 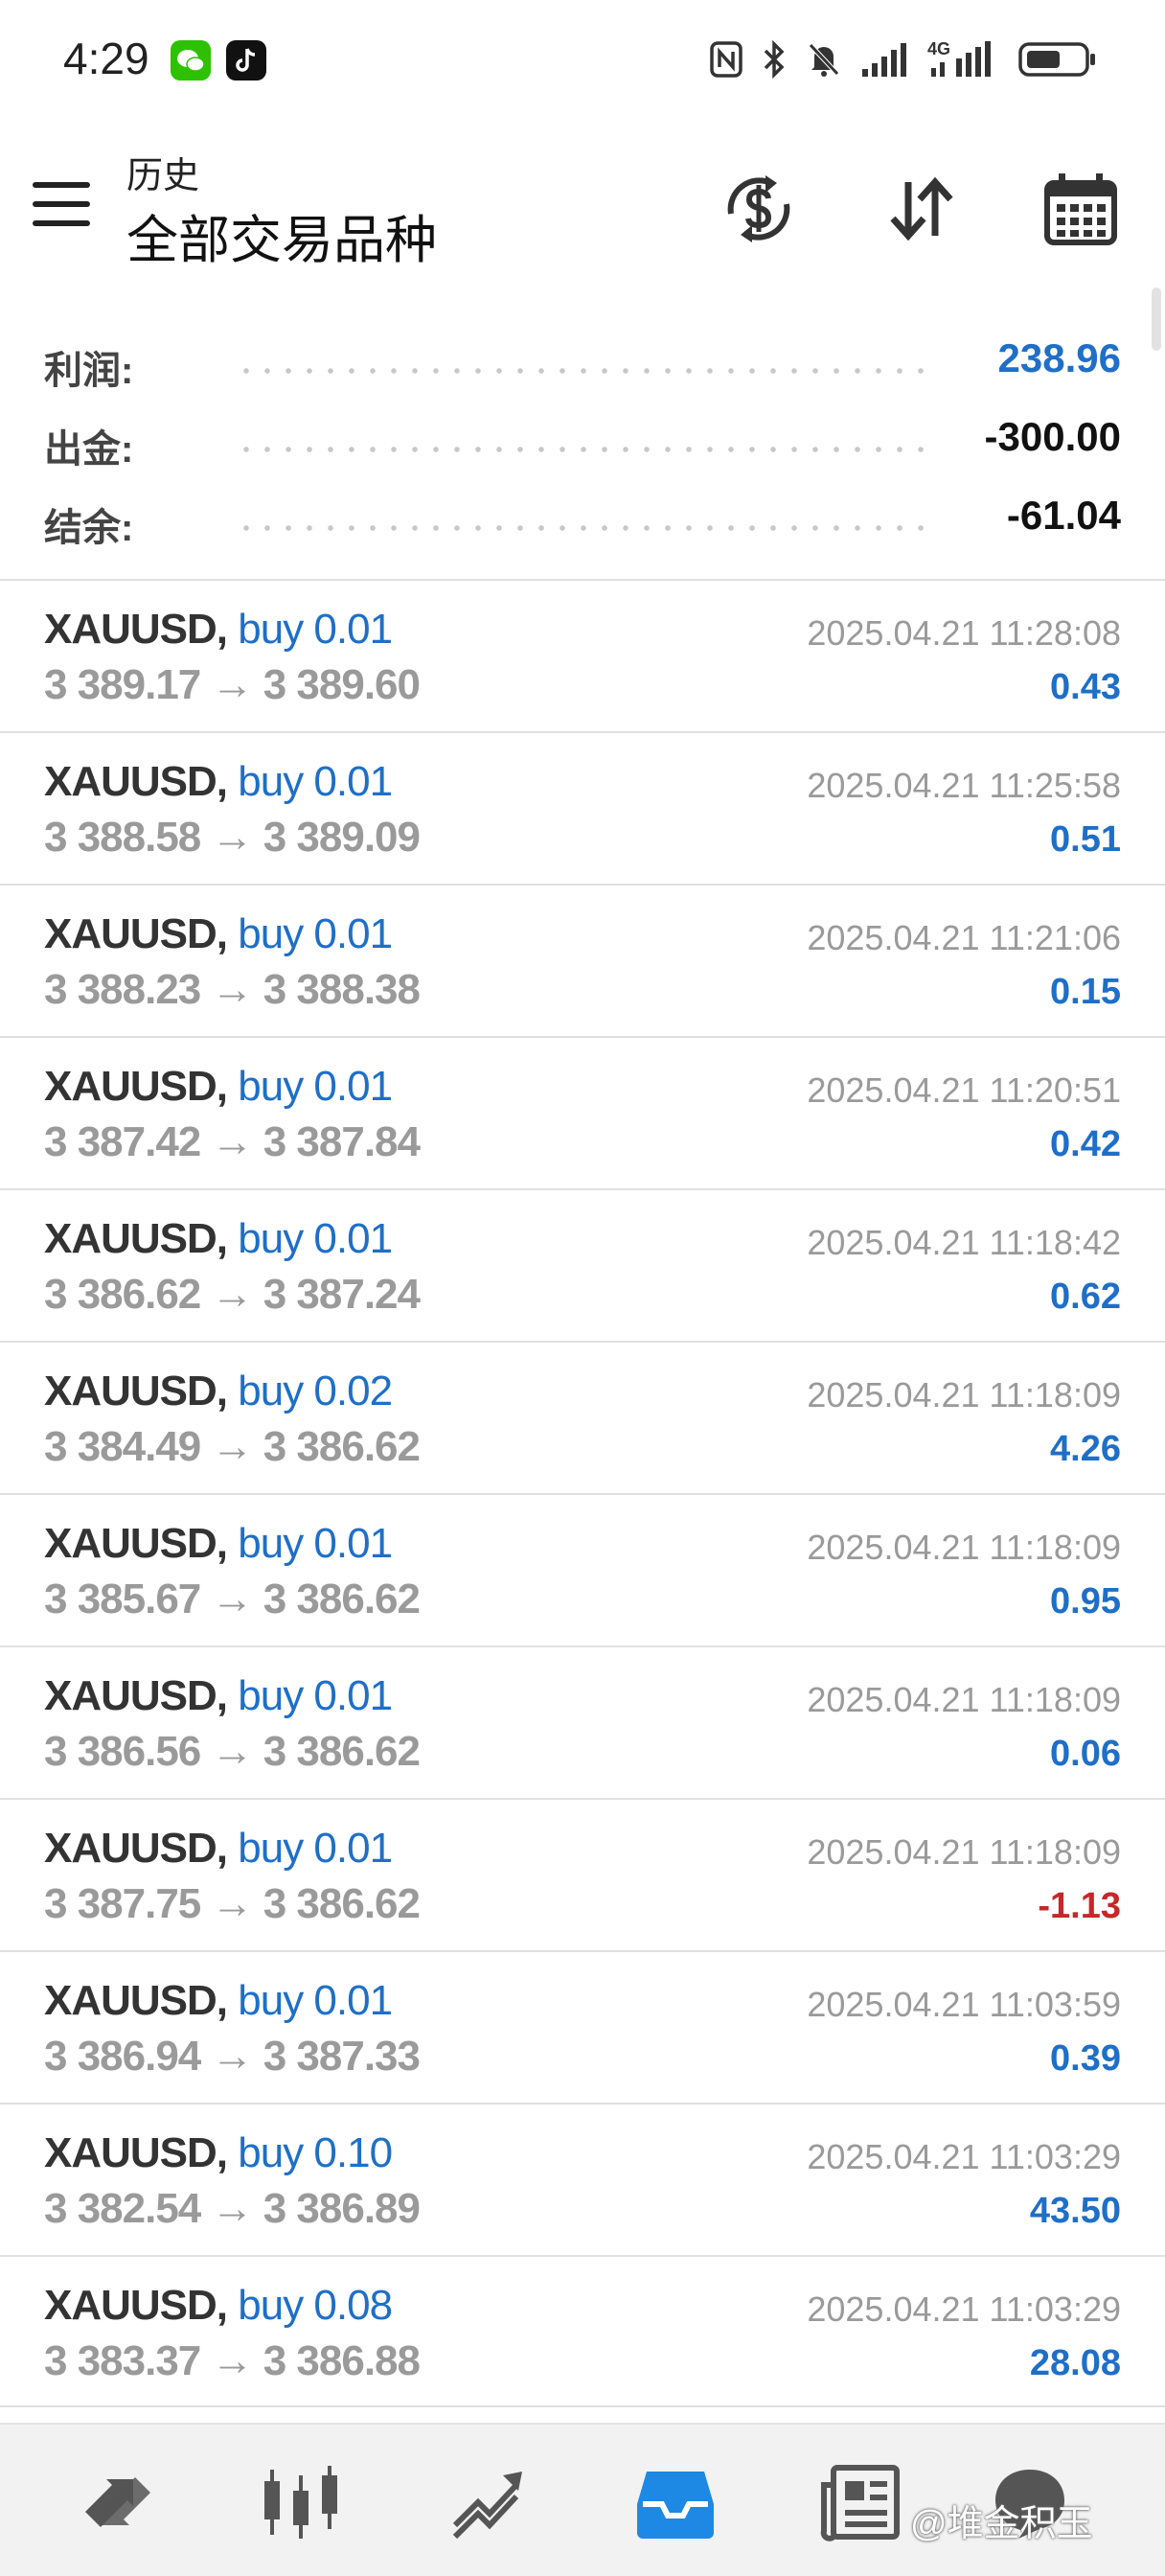 I want to click on summary-label: 出金:, so click(x=89, y=449).